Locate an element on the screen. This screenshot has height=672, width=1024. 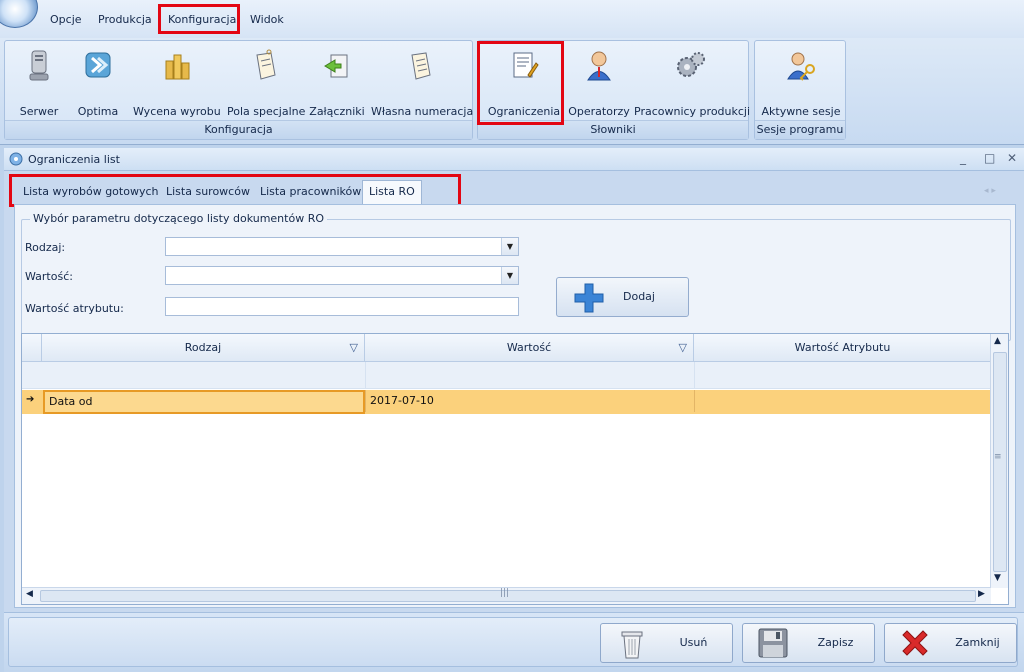
column-header-wartosc: Wartość ▽ is located at coordinates (529, 348).